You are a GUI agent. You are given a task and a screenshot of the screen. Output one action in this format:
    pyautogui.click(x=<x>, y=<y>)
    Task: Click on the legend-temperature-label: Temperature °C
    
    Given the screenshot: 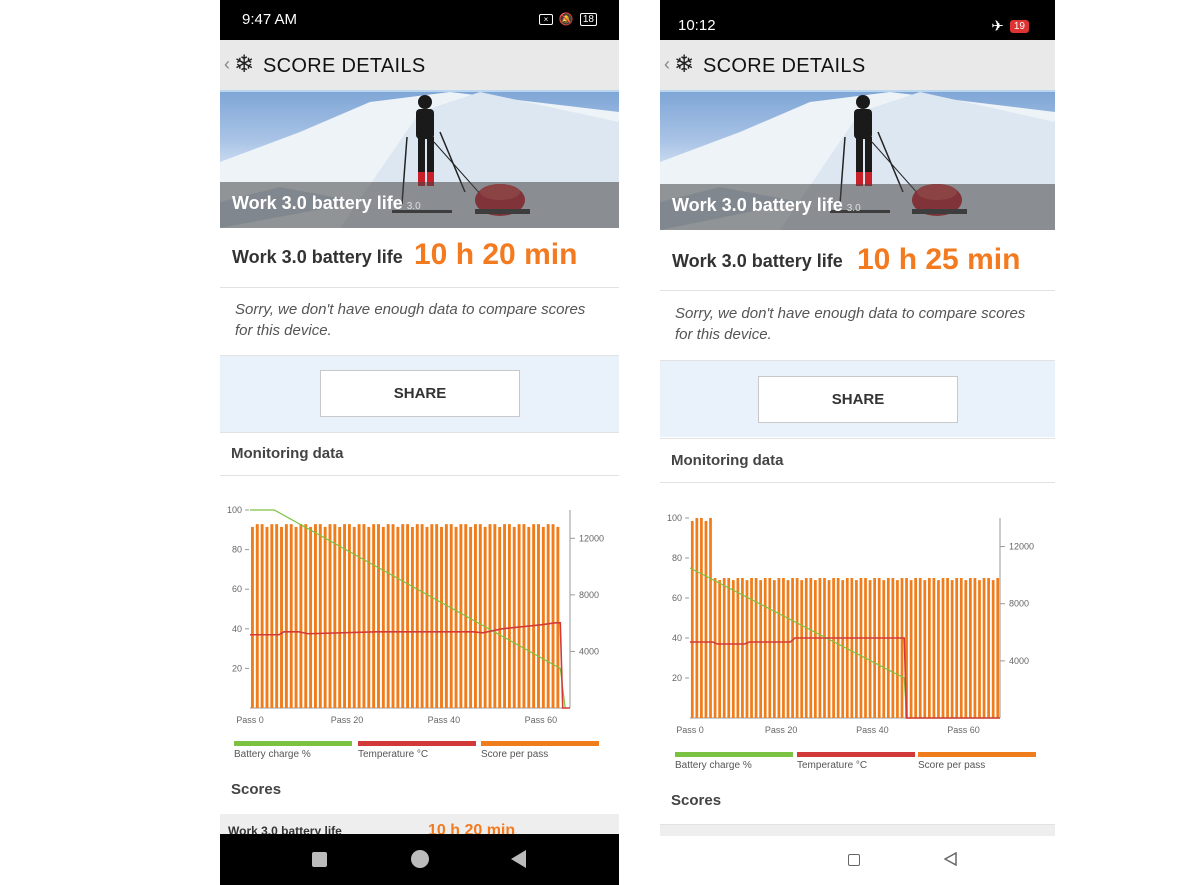 What is the action you would take?
    pyautogui.click(x=393, y=754)
    